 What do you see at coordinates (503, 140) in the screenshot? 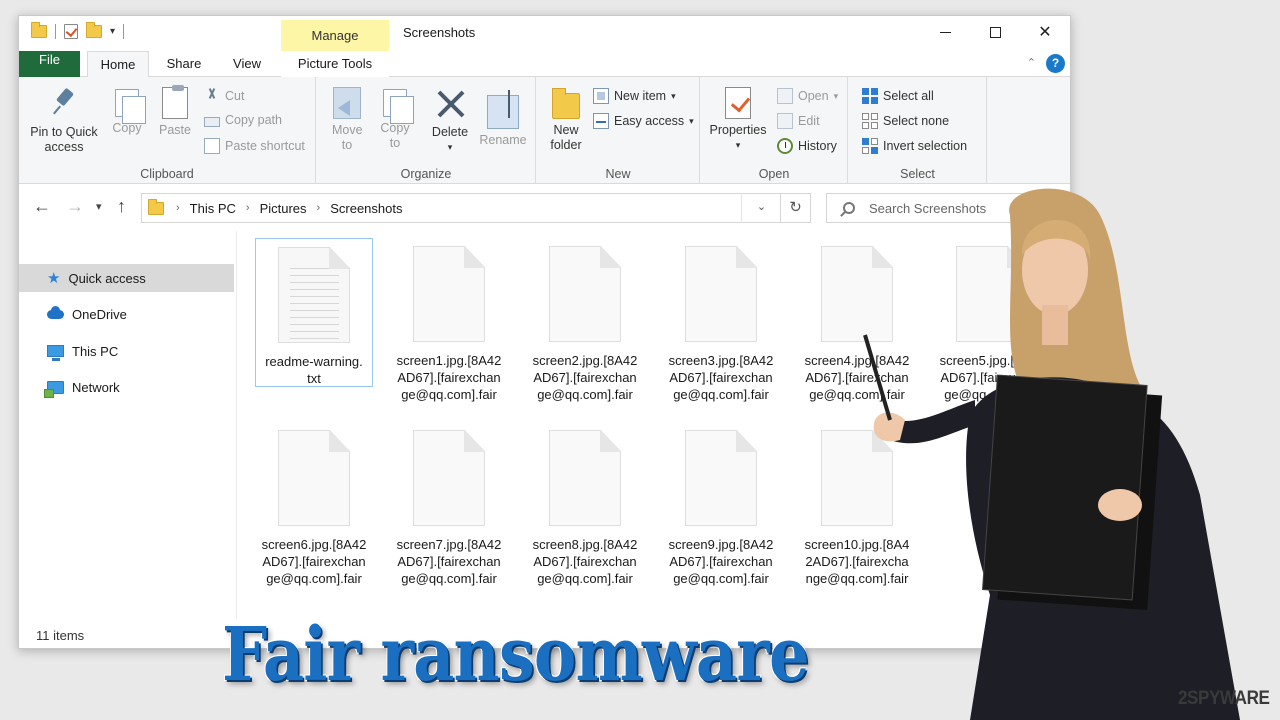
I see `rename-label: Rename` at bounding box center [503, 140].